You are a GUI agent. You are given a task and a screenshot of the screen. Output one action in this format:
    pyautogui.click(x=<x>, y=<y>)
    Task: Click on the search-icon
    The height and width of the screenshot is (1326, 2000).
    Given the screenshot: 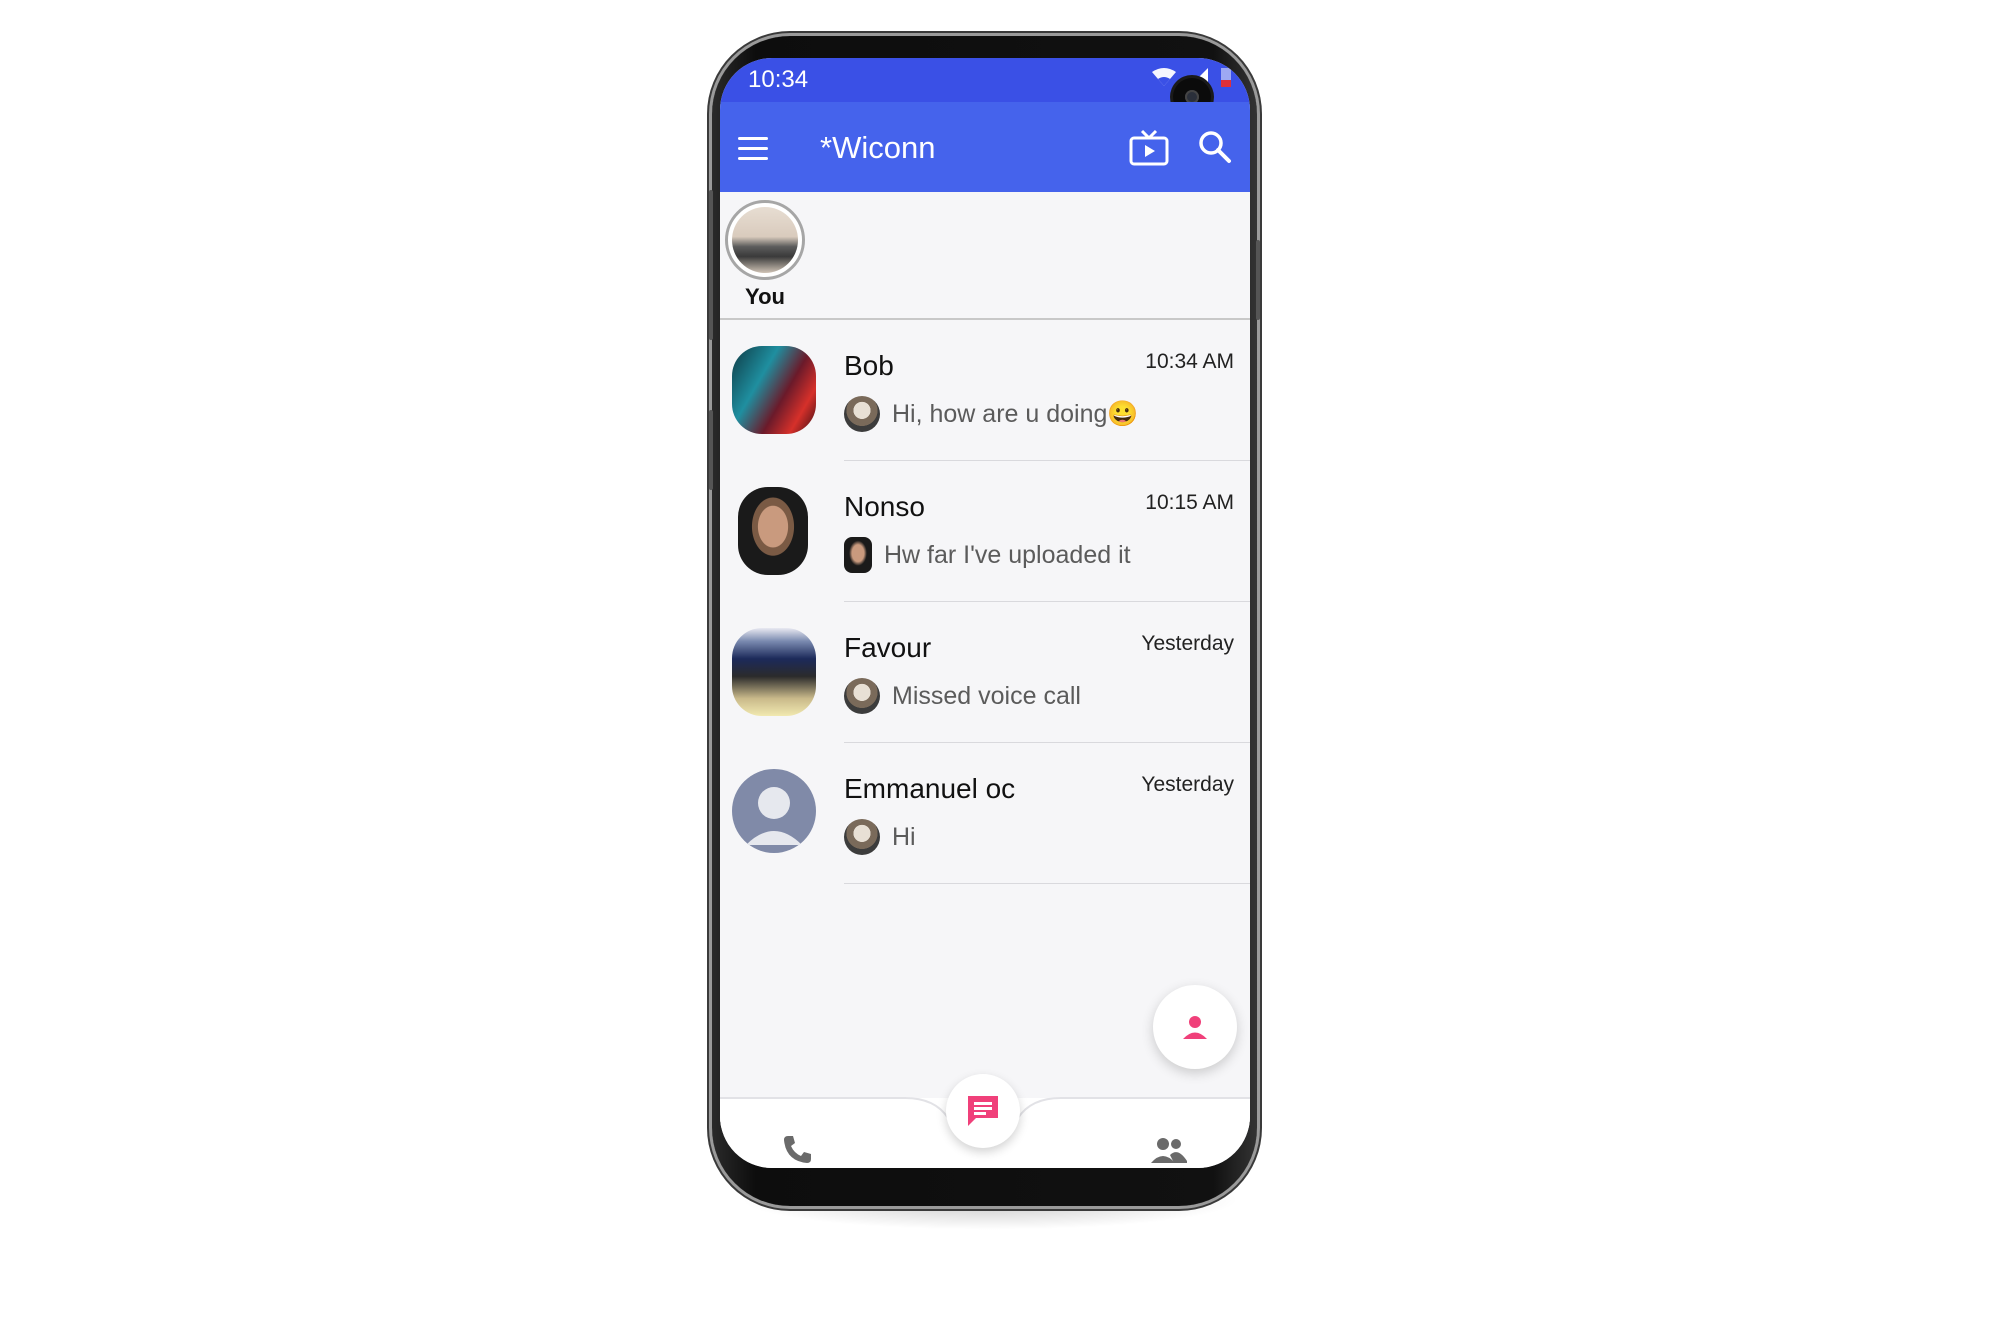 What is the action you would take?
    pyautogui.click(x=1215, y=148)
    